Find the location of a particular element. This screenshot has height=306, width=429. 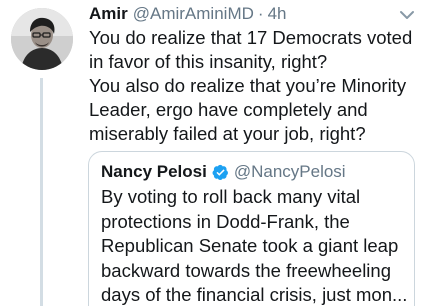

tweet-text-line: in favor of this insanity, right? is located at coordinates (208, 61).